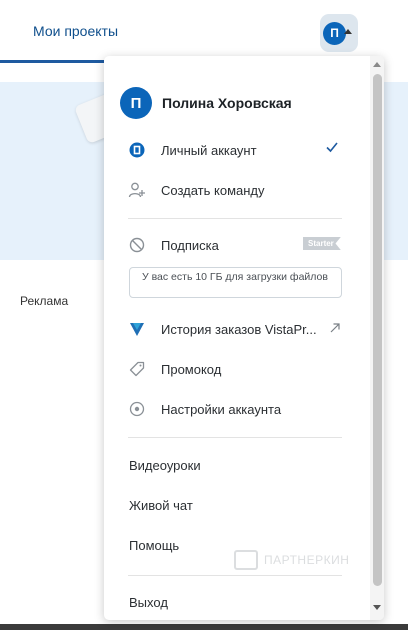 This screenshot has width=408, height=630. I want to click on active-tab-indicator, so click(52, 61).